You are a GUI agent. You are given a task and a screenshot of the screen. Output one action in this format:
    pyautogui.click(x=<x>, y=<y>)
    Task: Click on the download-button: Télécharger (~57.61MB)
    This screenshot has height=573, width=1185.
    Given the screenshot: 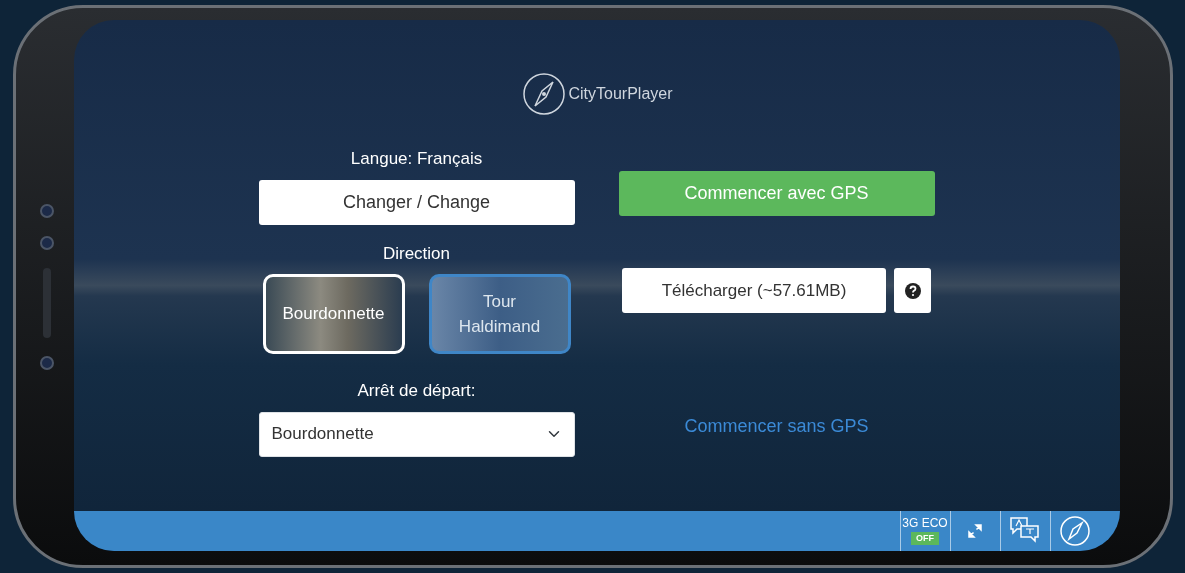 What is the action you would take?
    pyautogui.click(x=754, y=290)
    